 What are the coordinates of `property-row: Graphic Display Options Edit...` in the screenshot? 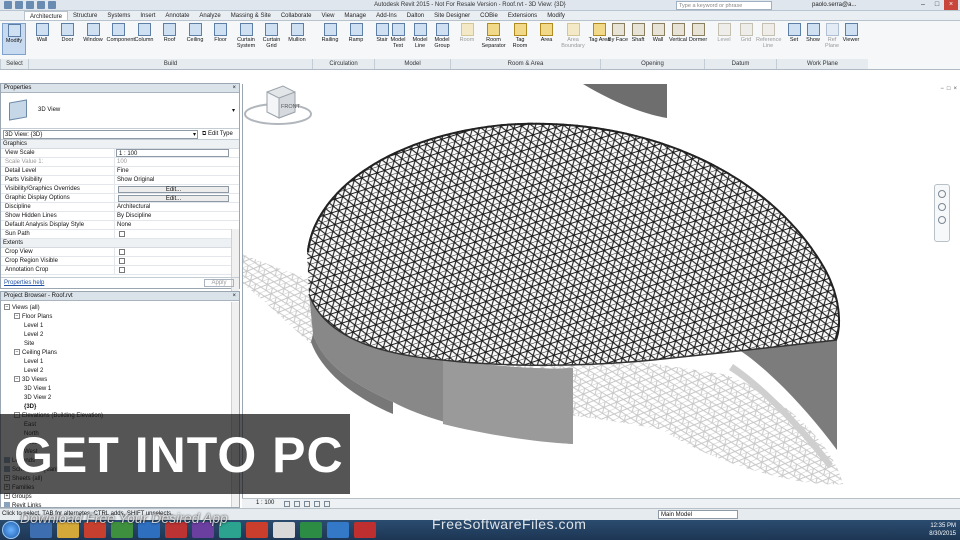 It's located at (120, 198).